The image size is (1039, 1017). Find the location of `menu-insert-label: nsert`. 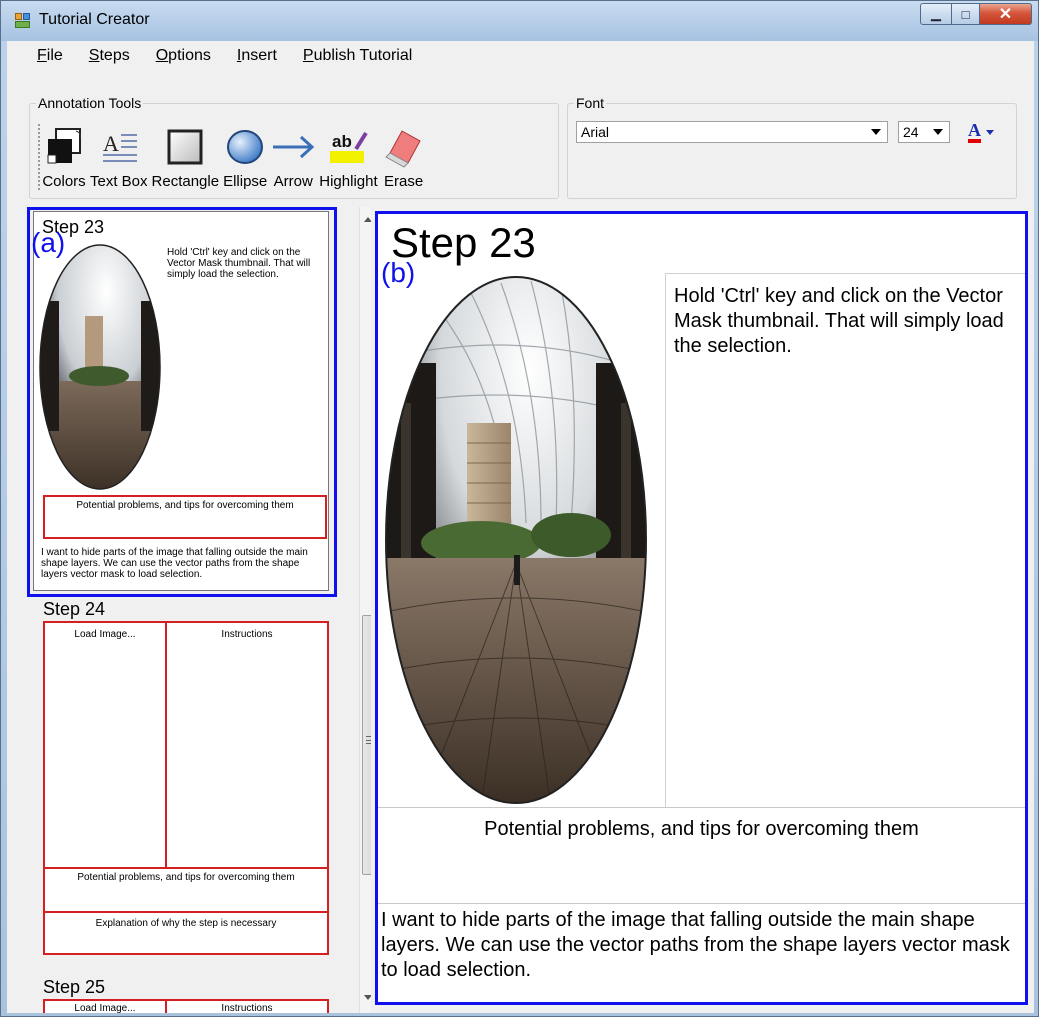

menu-insert-label: nsert is located at coordinates (259, 55).